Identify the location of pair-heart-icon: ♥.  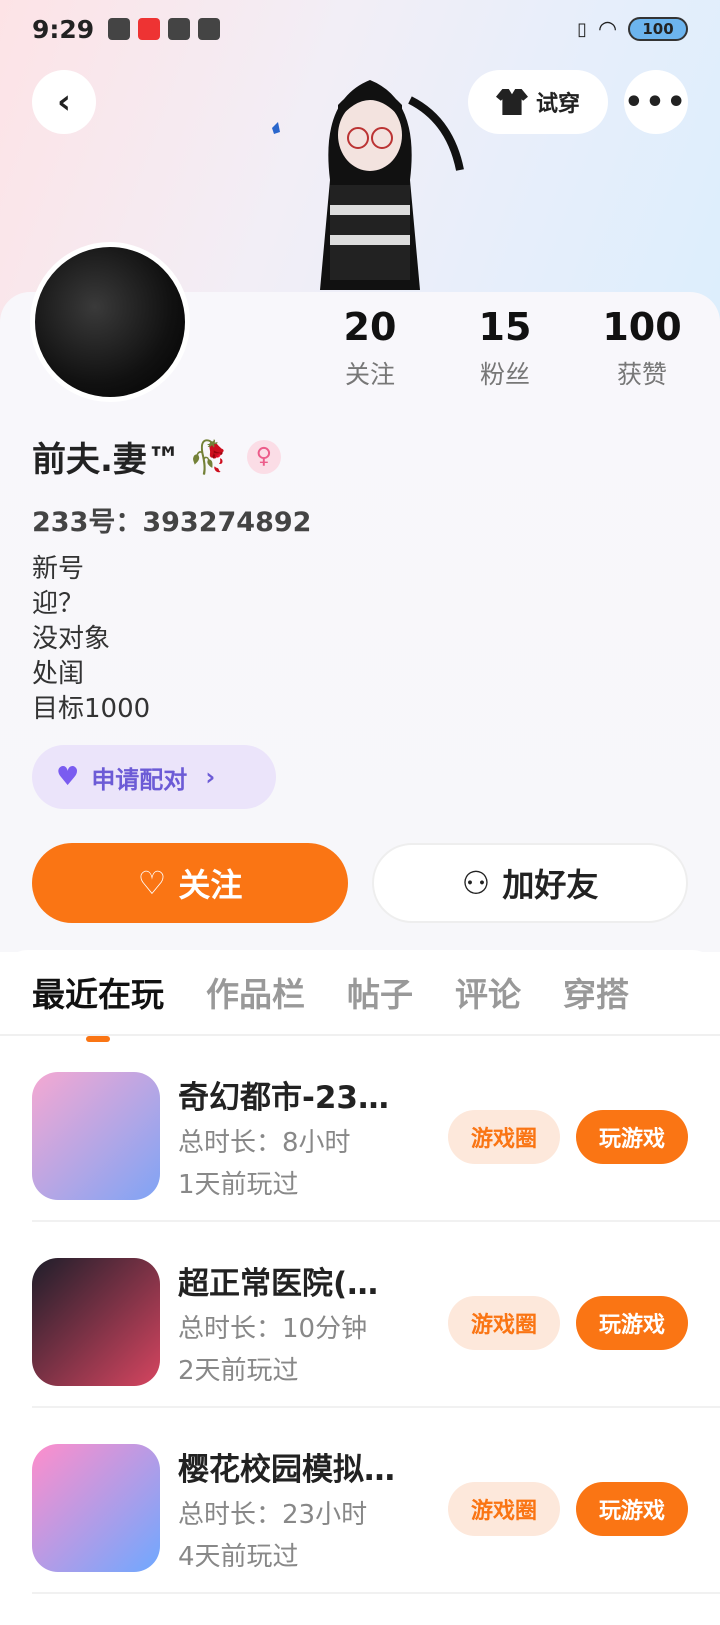
(68, 777).